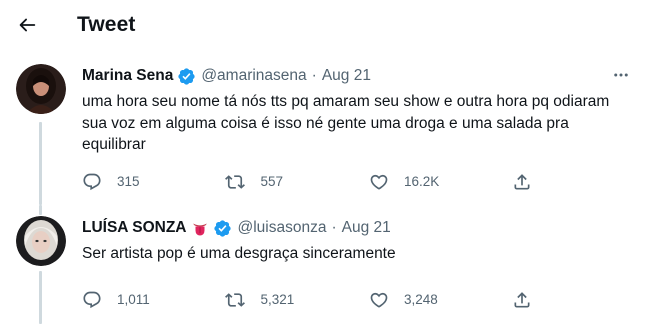 The image size is (650, 324). Describe the element at coordinates (127, 76) in the screenshot. I see `author-name: Marina Sena` at that location.